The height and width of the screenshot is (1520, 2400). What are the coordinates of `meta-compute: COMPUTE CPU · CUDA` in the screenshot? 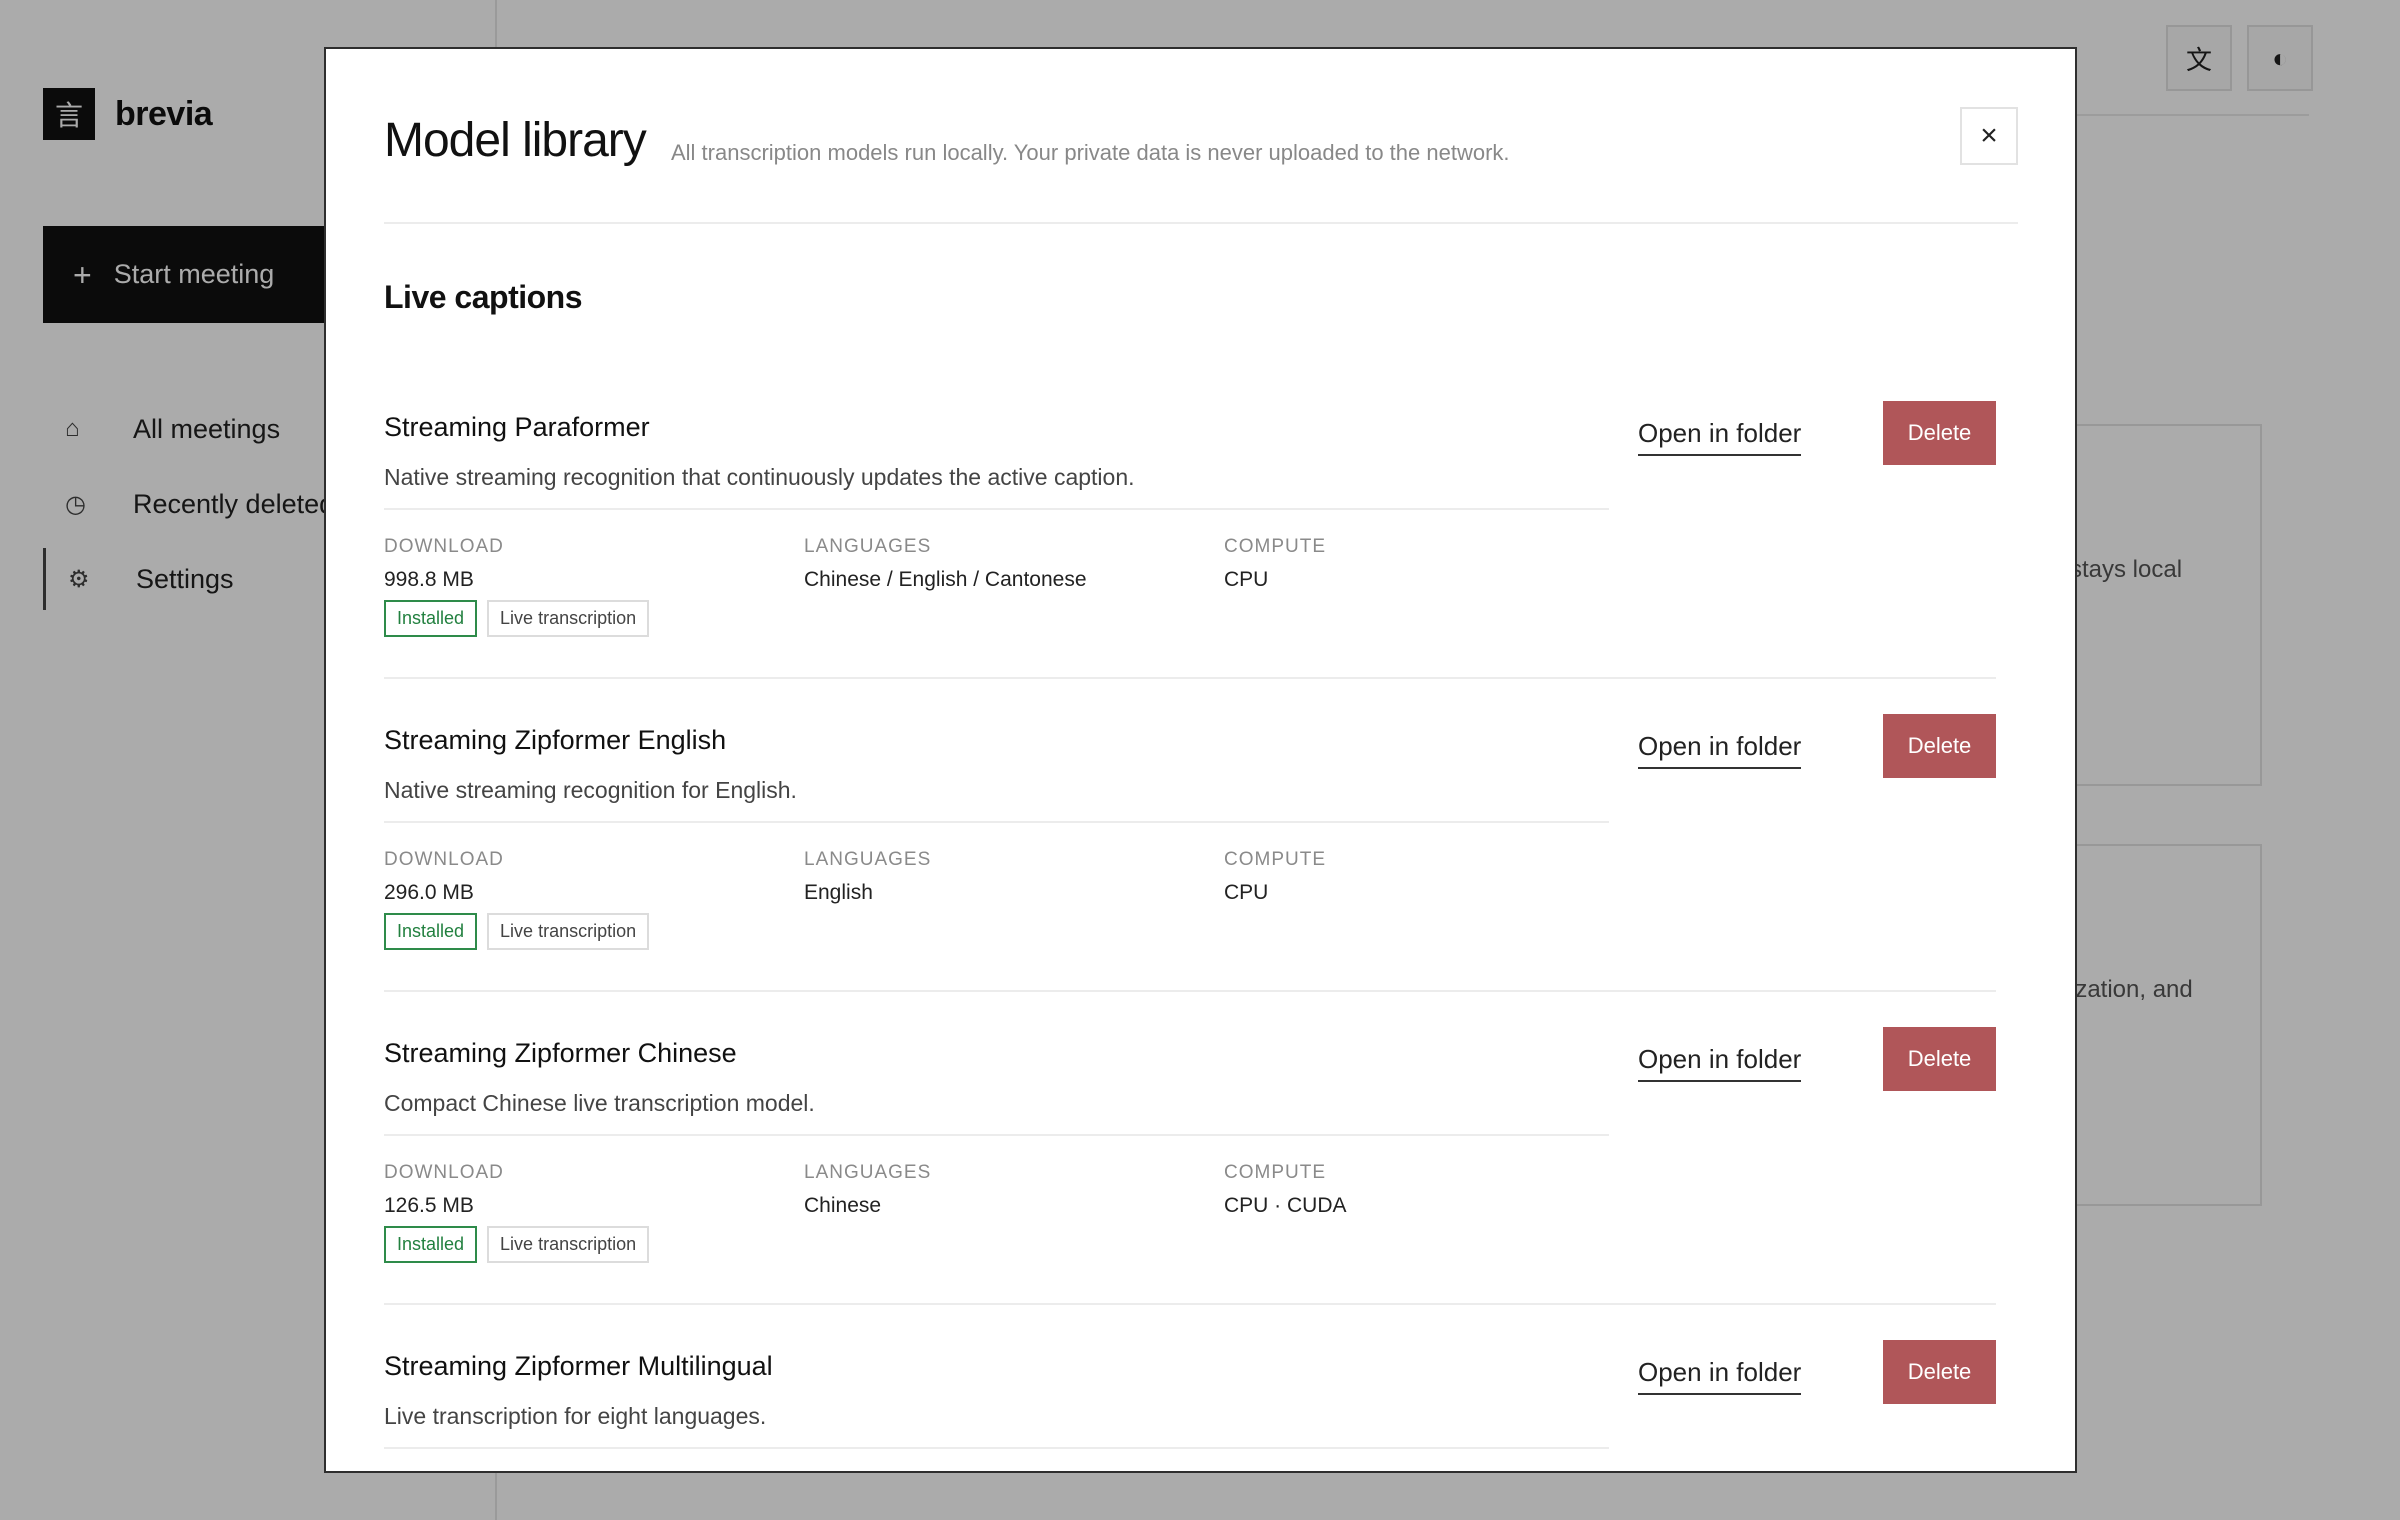 It's located at (1285, 1190).